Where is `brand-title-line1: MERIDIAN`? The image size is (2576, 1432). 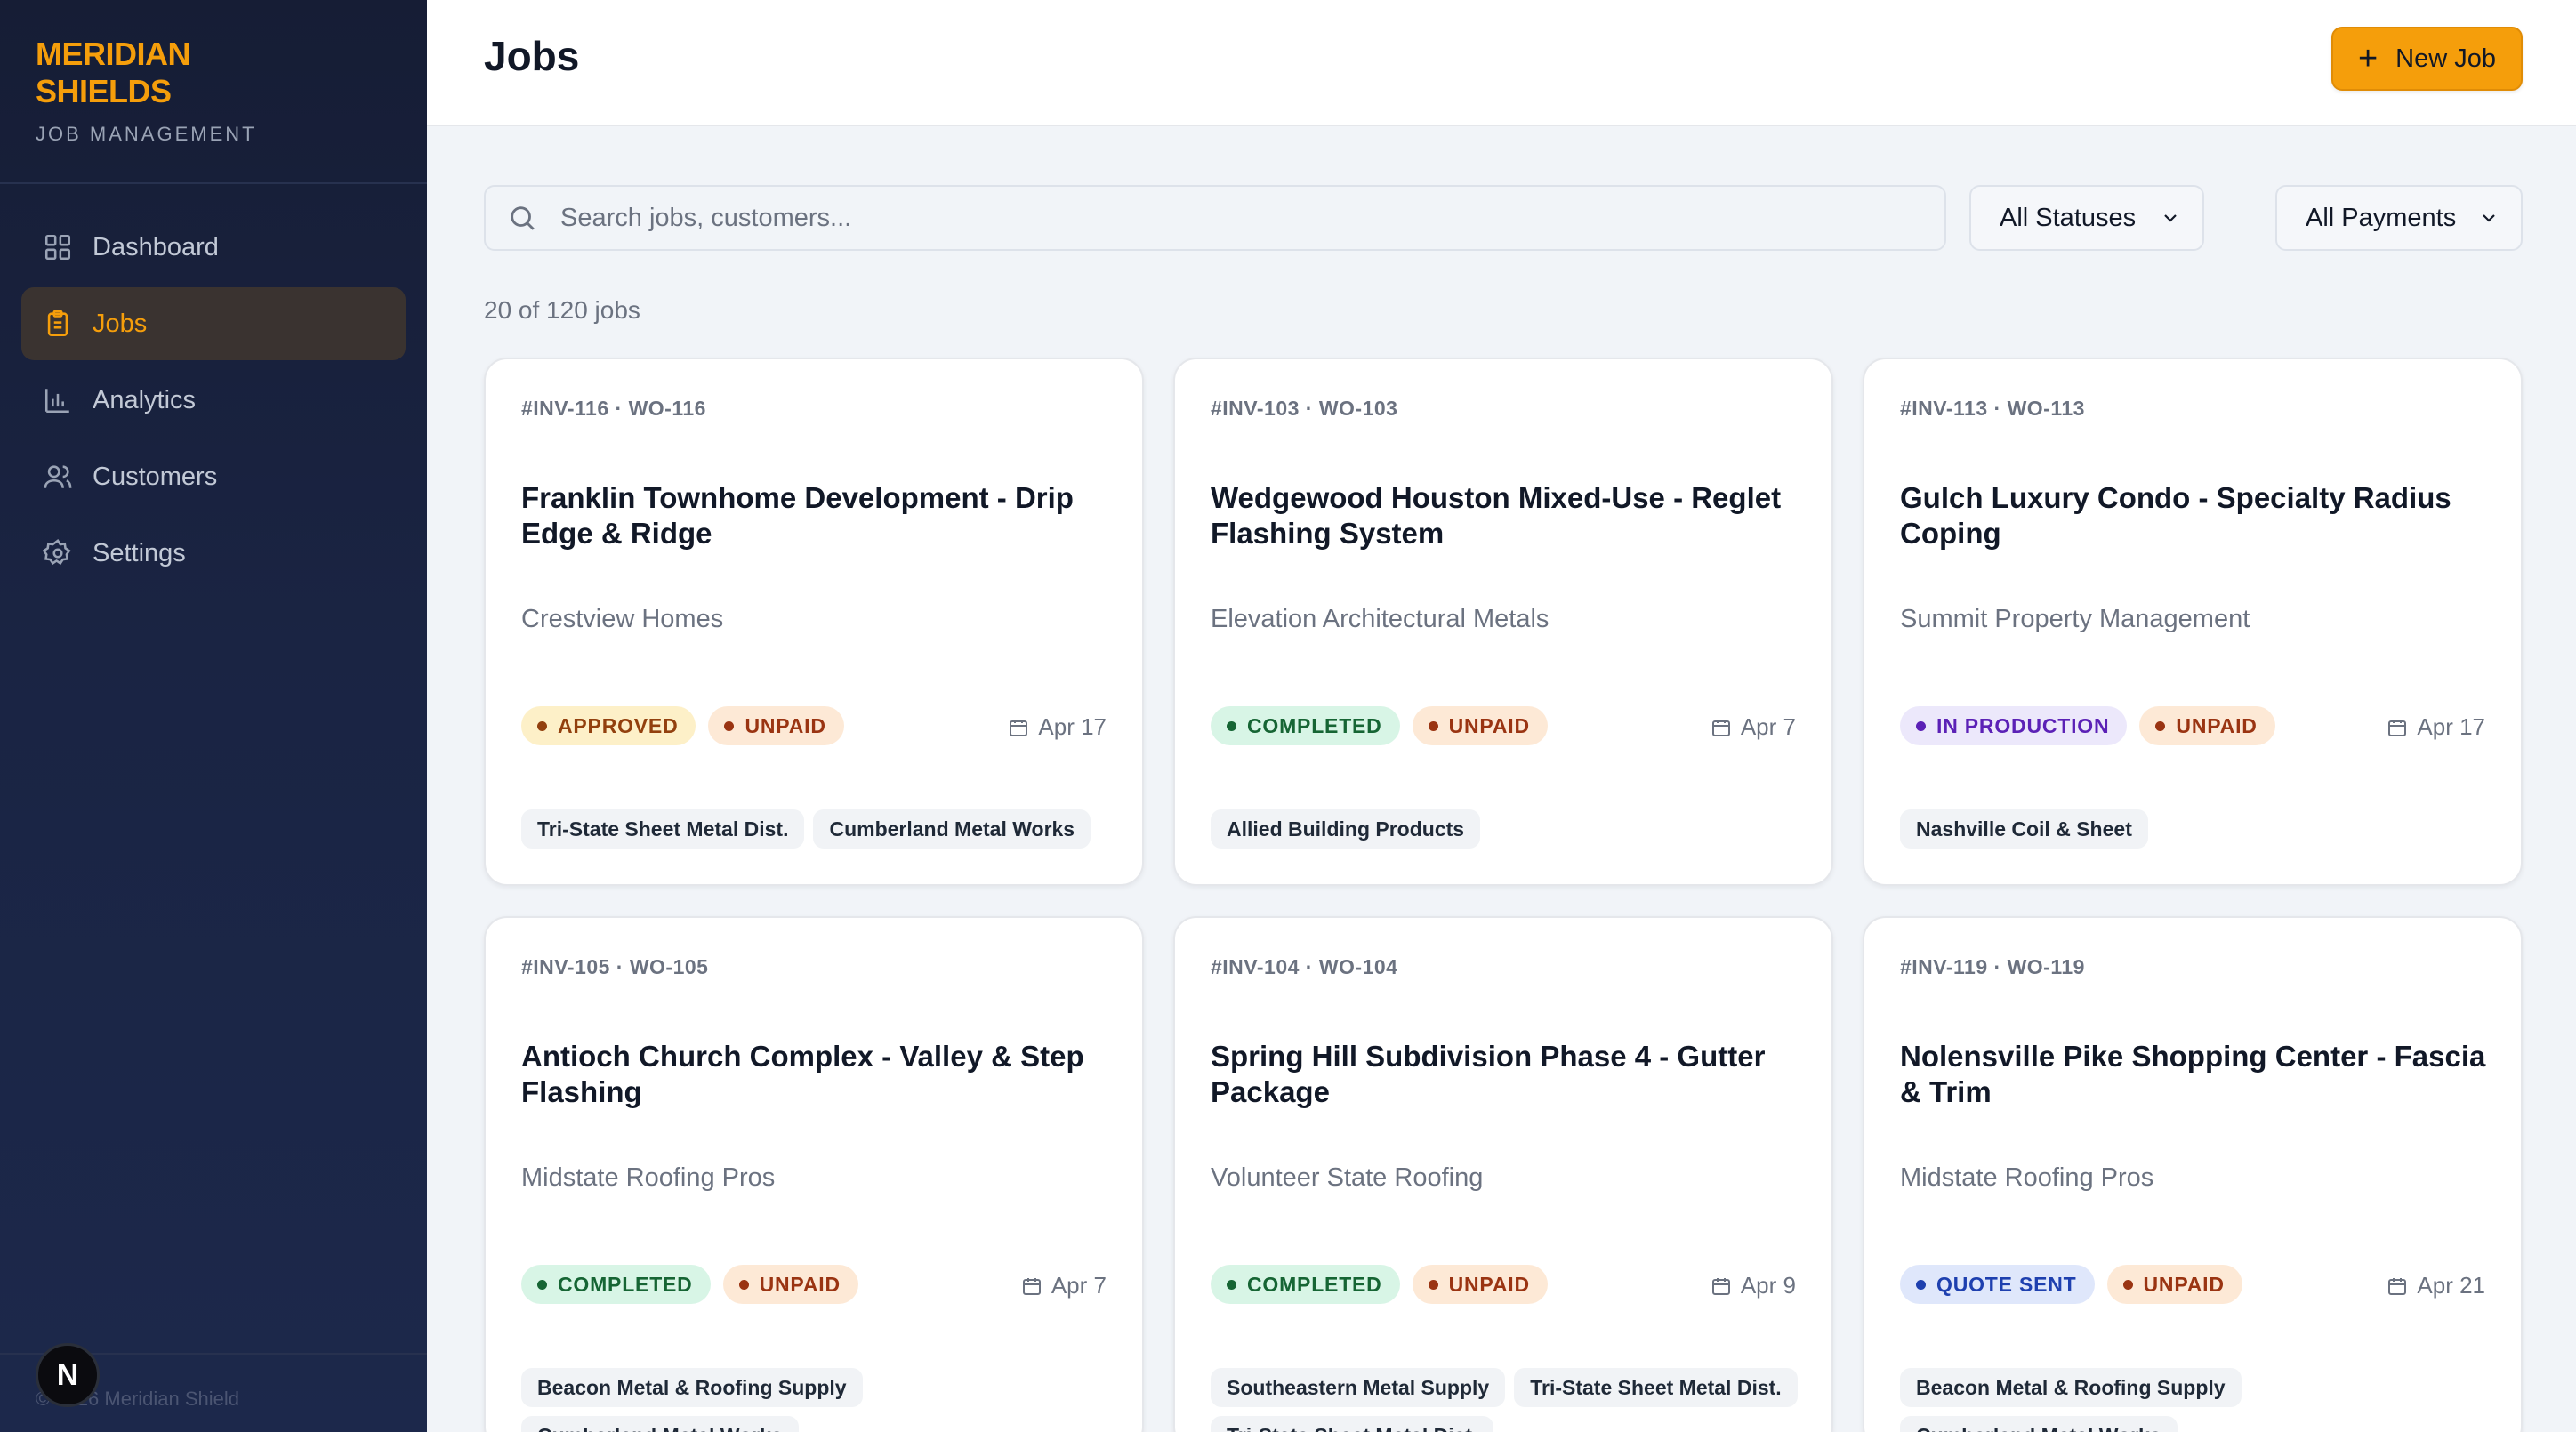
brand-title-line1: MERIDIAN is located at coordinates (113, 54).